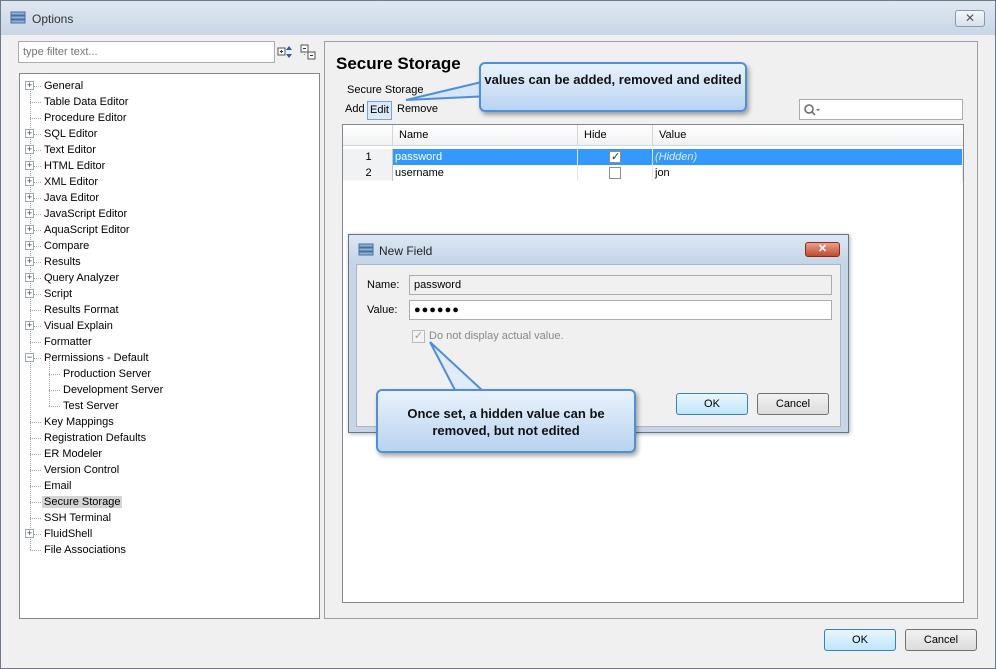  Describe the element at coordinates (368, 173) in the screenshot. I see `row-number: 2` at that location.